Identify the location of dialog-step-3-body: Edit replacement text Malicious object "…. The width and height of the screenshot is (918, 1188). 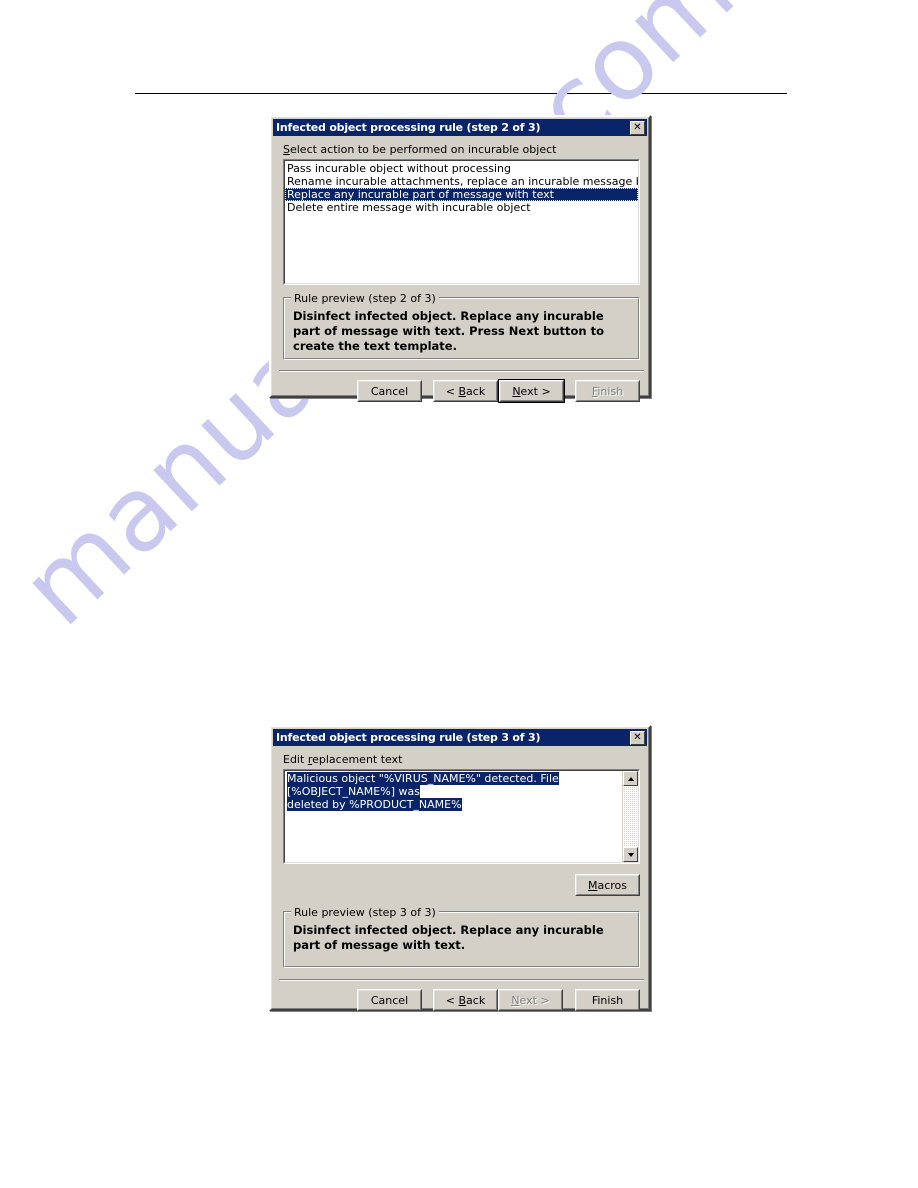
(460, 878).